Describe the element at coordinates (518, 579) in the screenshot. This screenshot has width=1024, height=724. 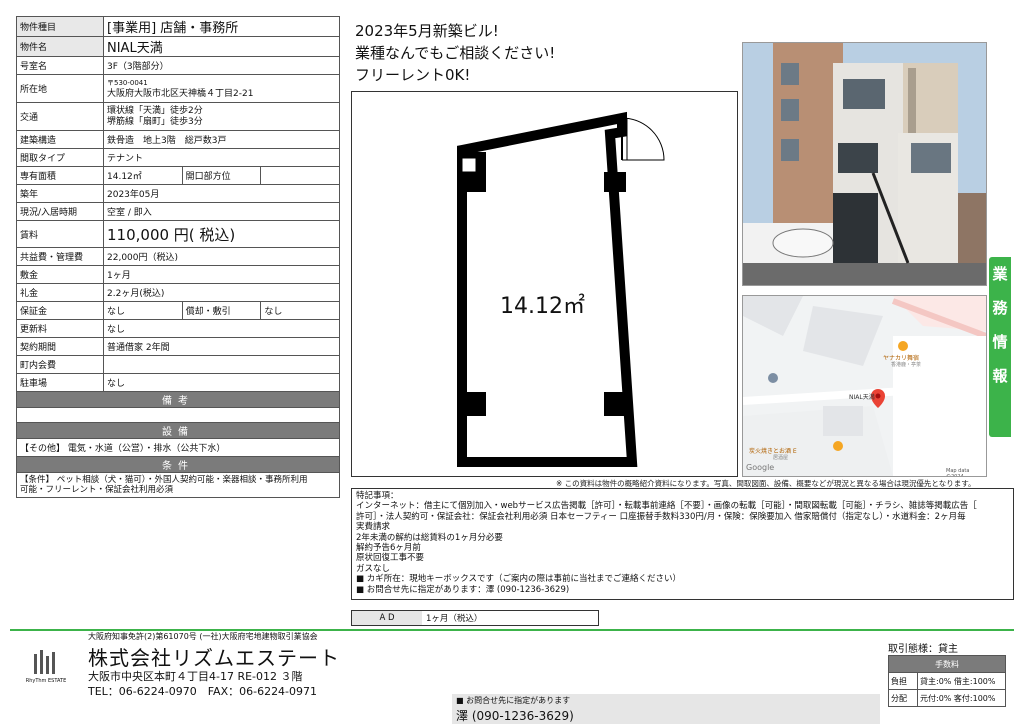
I see `remarks-line: ■ カギ所在：現地キーボックスです（ご案内の際は事前に当社までご連絡ください）` at that location.